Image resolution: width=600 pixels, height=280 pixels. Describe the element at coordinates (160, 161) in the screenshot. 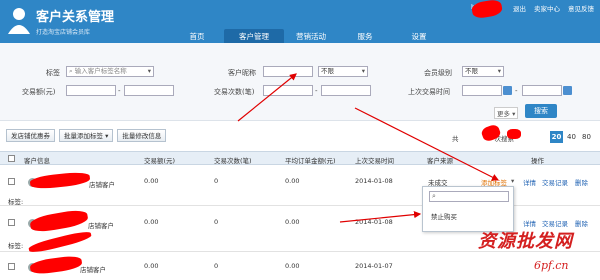

I see `col-amount: 交易额(元)` at that location.